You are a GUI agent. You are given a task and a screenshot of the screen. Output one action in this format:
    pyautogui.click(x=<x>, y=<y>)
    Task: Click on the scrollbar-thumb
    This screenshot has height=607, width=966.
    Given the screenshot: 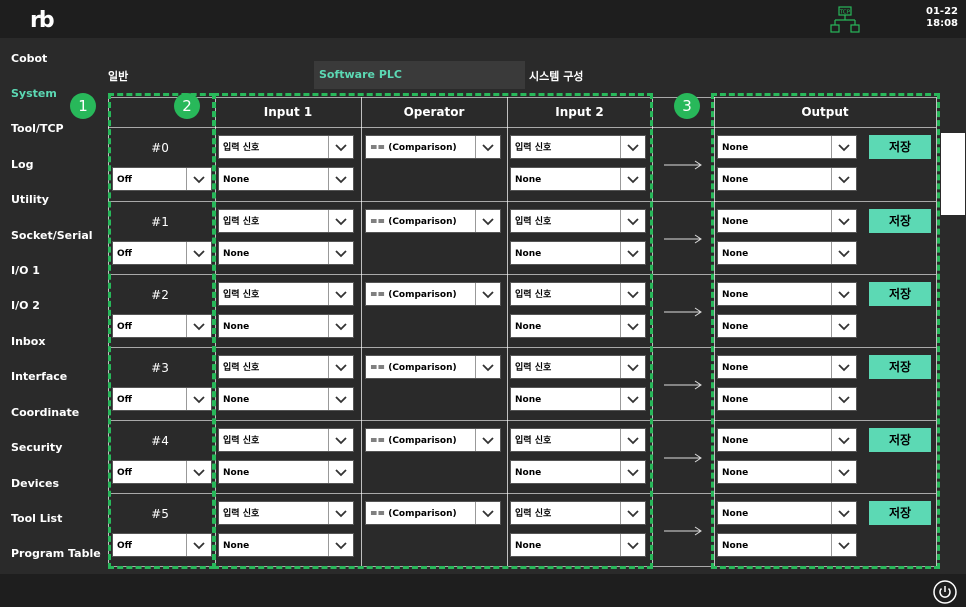 What is the action you would take?
    pyautogui.click(x=953, y=174)
    